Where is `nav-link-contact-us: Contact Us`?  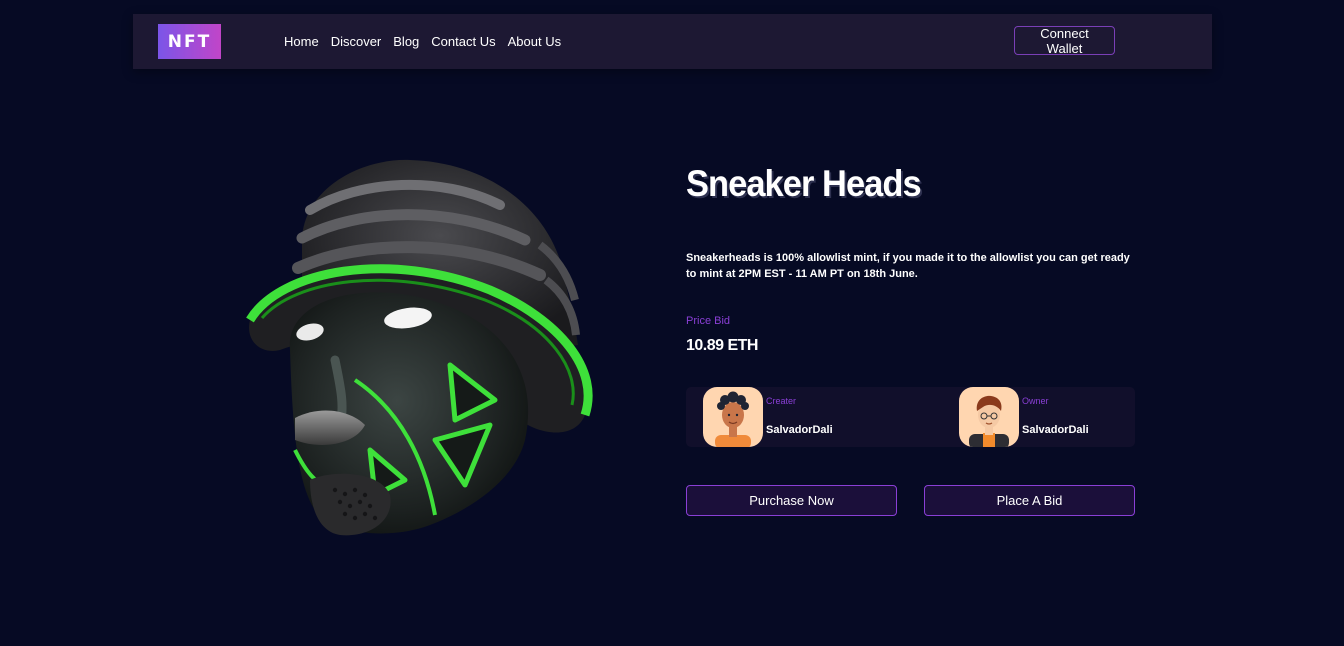 nav-link-contact-us: Contact Us is located at coordinates (463, 41).